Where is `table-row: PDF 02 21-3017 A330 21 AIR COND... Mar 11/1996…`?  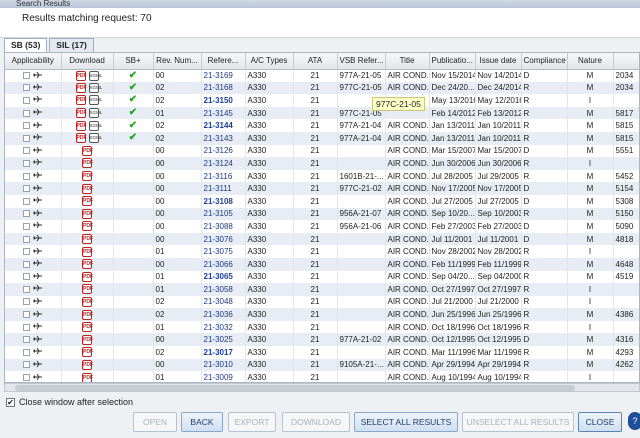
table-row: PDF 02 21-3017 A330 21 AIR COND... Mar 11/1996… is located at coordinates (322, 352).